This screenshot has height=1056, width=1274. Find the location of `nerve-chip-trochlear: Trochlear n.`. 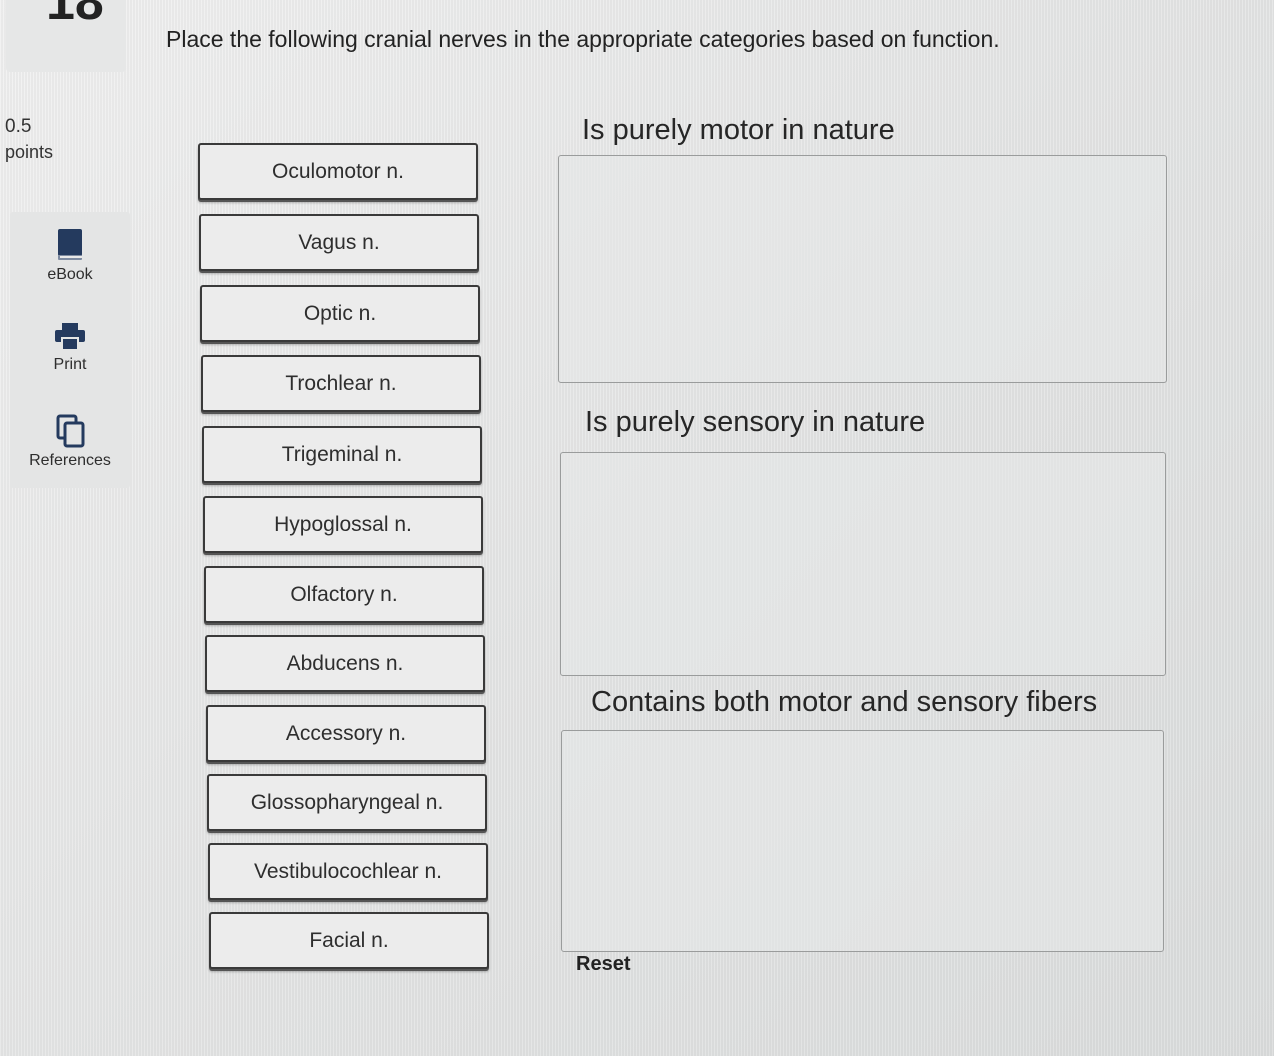

nerve-chip-trochlear: Trochlear n. is located at coordinates (341, 383).